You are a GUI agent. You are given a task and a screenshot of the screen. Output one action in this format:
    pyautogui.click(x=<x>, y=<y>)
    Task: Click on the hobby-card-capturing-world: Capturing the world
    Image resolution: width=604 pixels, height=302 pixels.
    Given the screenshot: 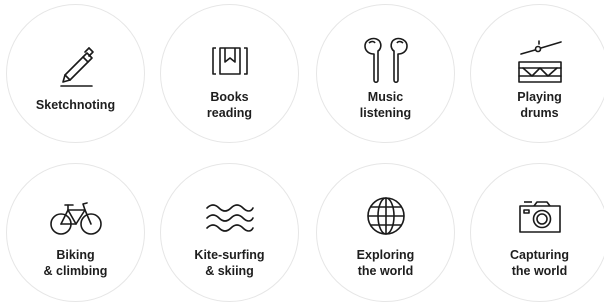 What is the action you would take?
    pyautogui.click(x=537, y=232)
    